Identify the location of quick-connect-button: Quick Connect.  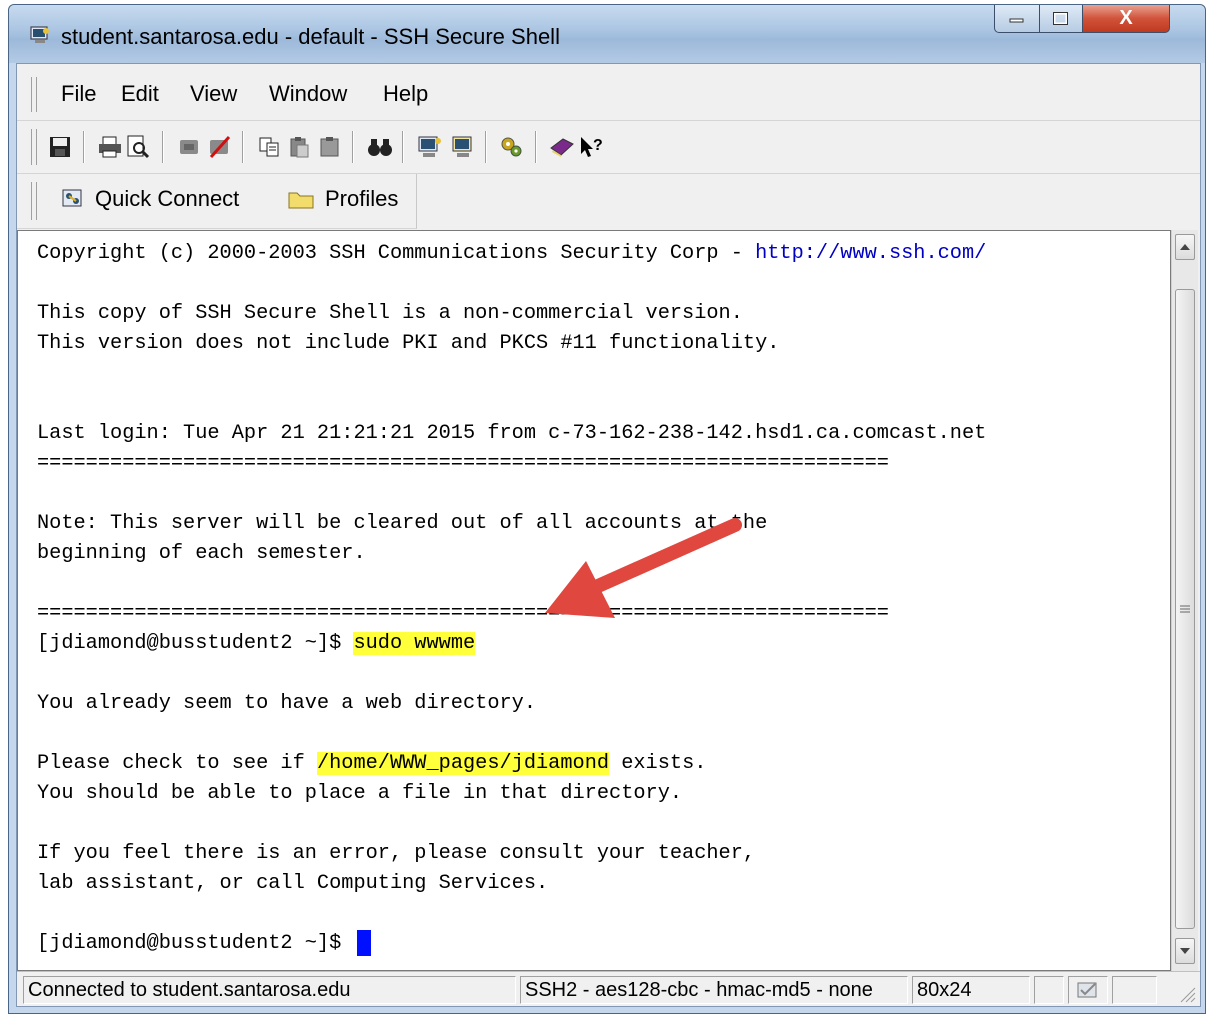
(150, 199).